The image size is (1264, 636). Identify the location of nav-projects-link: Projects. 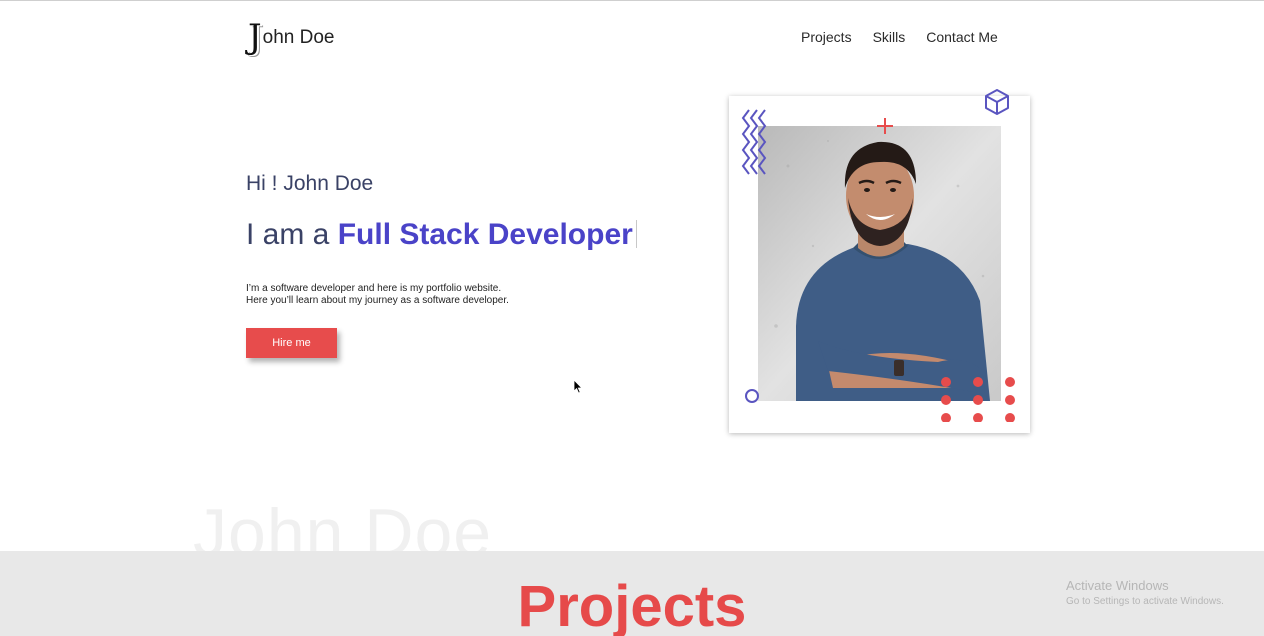
(826, 37).